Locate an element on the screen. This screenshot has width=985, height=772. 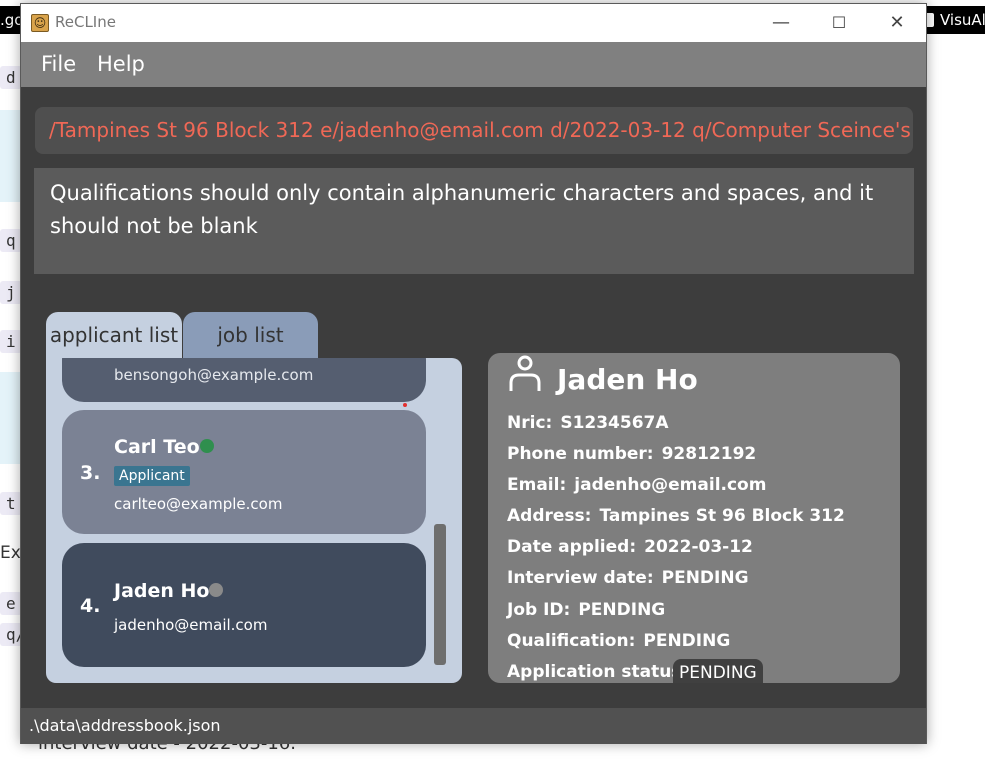
maximize-button: ☐ is located at coordinates (839, 23).